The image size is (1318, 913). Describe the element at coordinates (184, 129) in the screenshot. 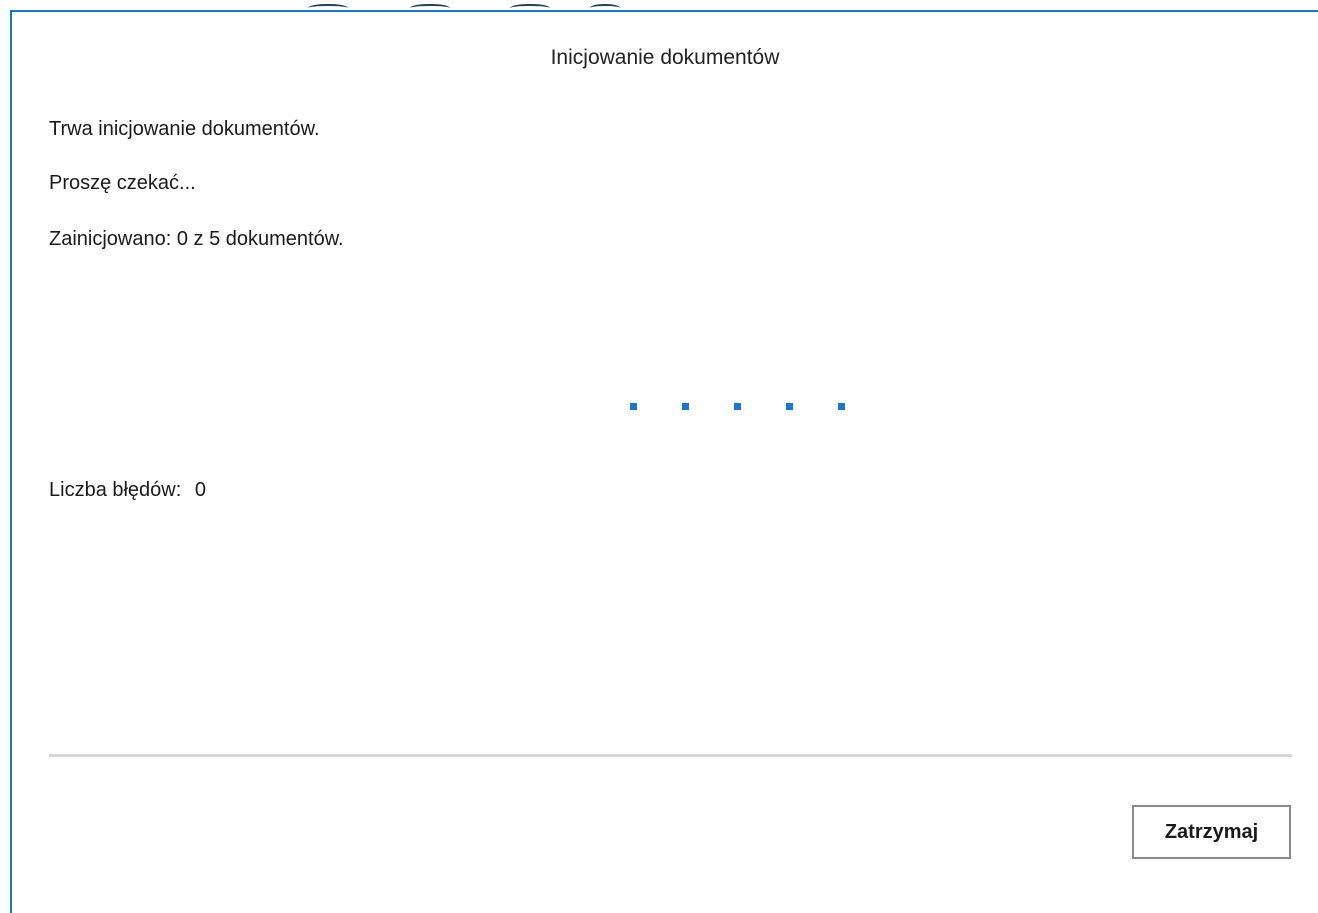

I see `status-text: Trwa inicjowanie dokumentów.` at that location.